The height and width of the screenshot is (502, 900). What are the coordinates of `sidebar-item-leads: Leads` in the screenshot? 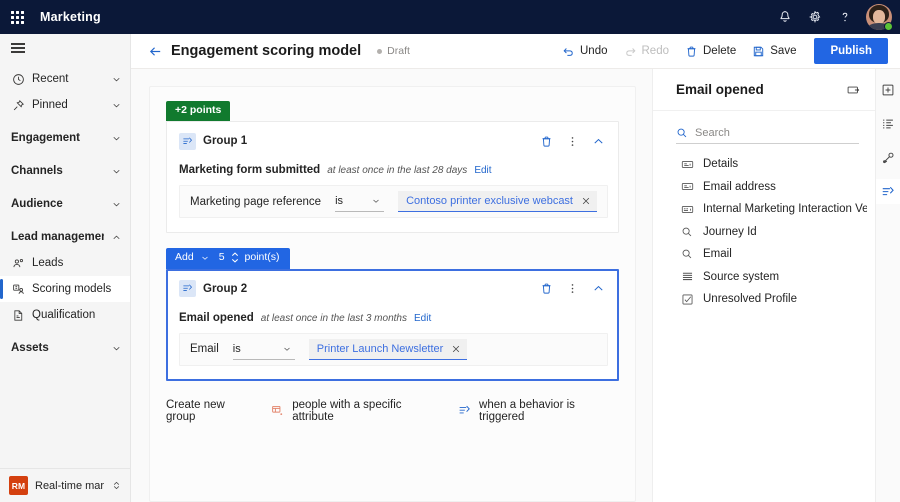 It's located at (65, 263).